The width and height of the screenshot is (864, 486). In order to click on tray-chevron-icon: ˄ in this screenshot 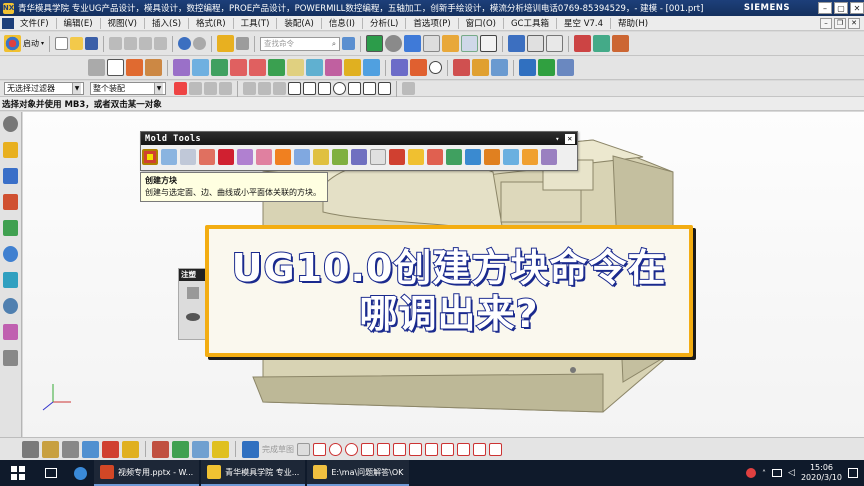, I will do `click(764, 473)`.